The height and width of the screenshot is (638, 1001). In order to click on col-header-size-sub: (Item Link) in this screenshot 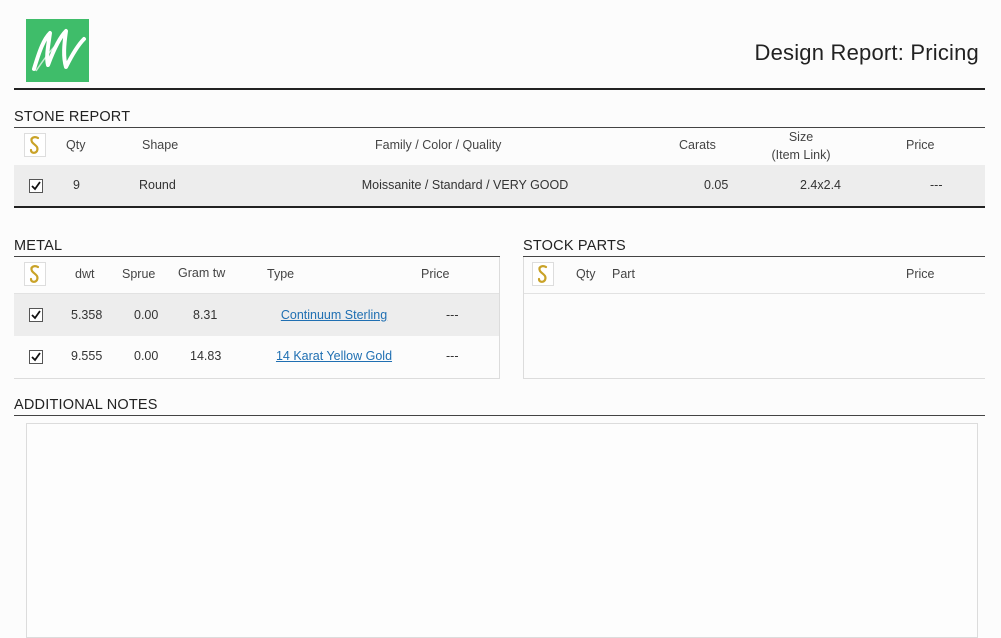, I will do `click(801, 155)`.